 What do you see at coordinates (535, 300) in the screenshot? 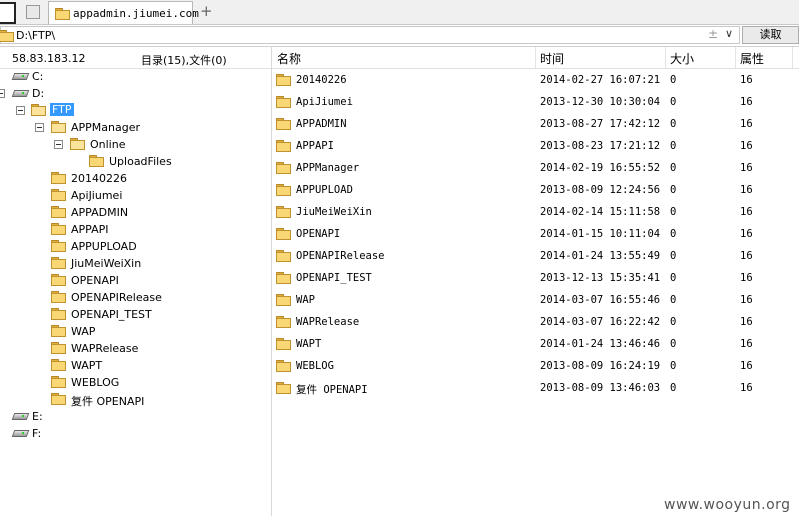
I see `table-row: WAP 2014-03-07 16:55:46 0 16` at bounding box center [535, 300].